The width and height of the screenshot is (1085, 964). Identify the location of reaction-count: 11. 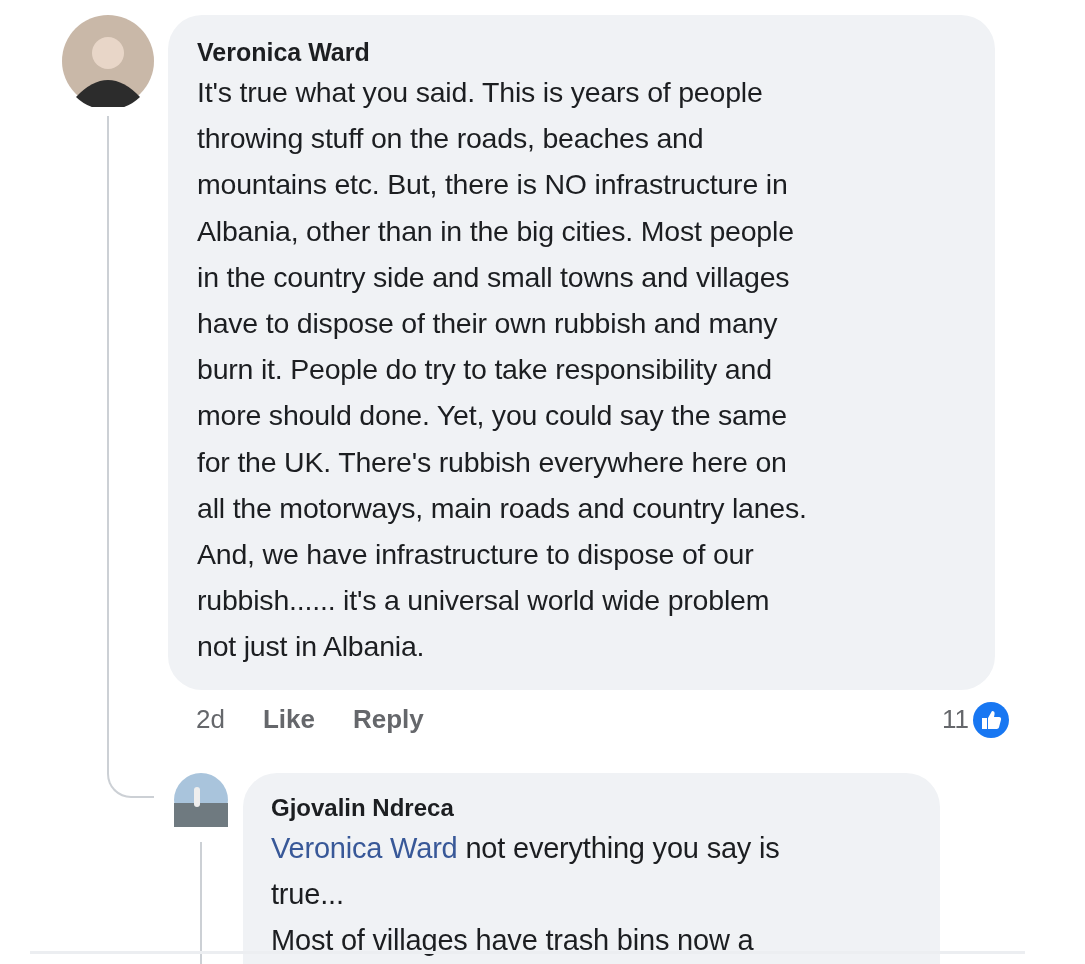
(955, 720).